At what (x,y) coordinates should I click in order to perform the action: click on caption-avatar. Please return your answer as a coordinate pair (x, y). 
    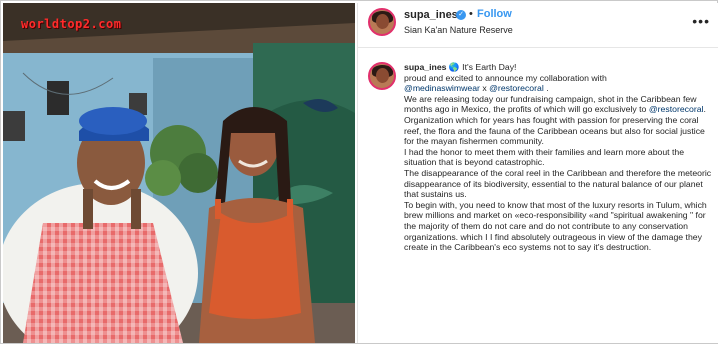
    Looking at the image, I should click on (382, 76).